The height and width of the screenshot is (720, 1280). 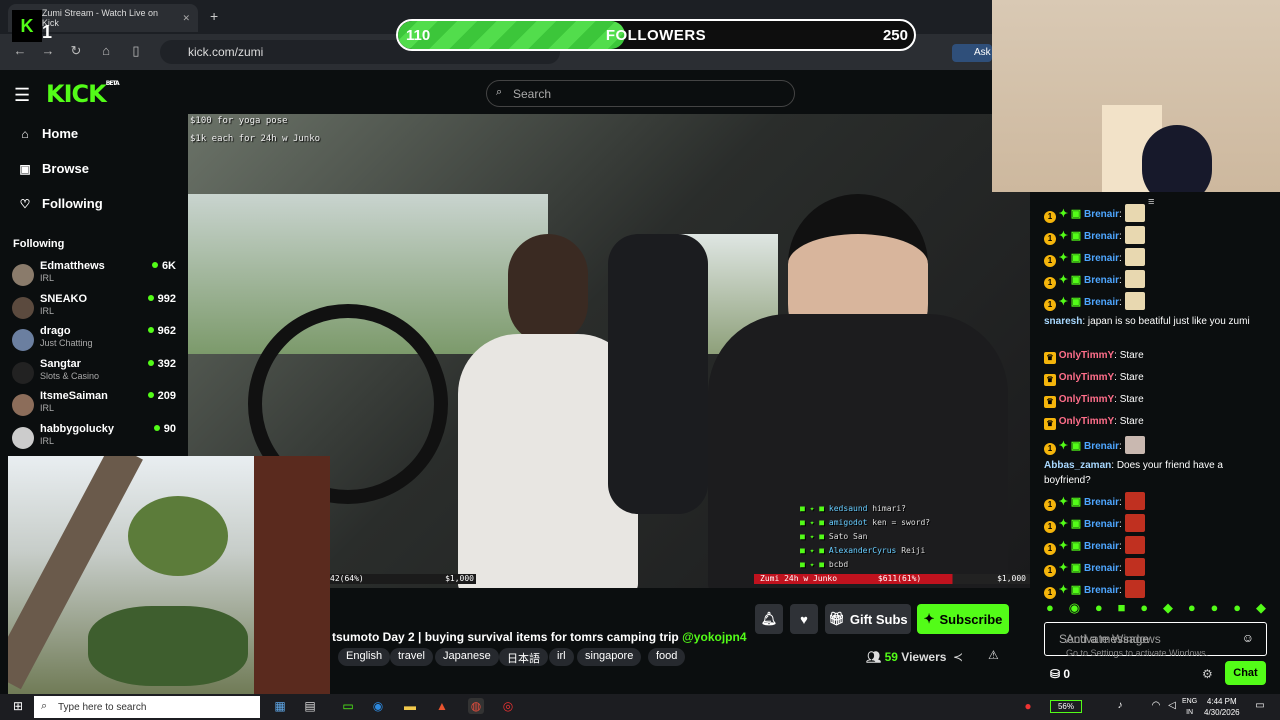 What do you see at coordinates (804, 619) in the screenshot?
I see `follow-heart-button: ♥` at bounding box center [804, 619].